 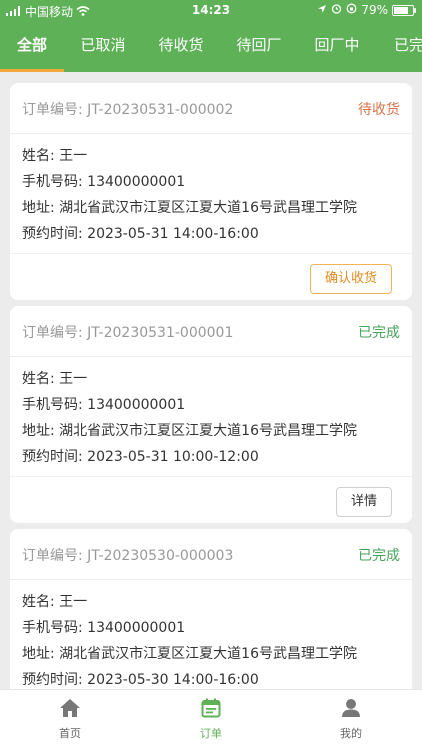 What do you see at coordinates (140, 234) in the screenshot?
I see `appointment-time: 预约时间: 2023-05-31 14:00-16:00` at bounding box center [140, 234].